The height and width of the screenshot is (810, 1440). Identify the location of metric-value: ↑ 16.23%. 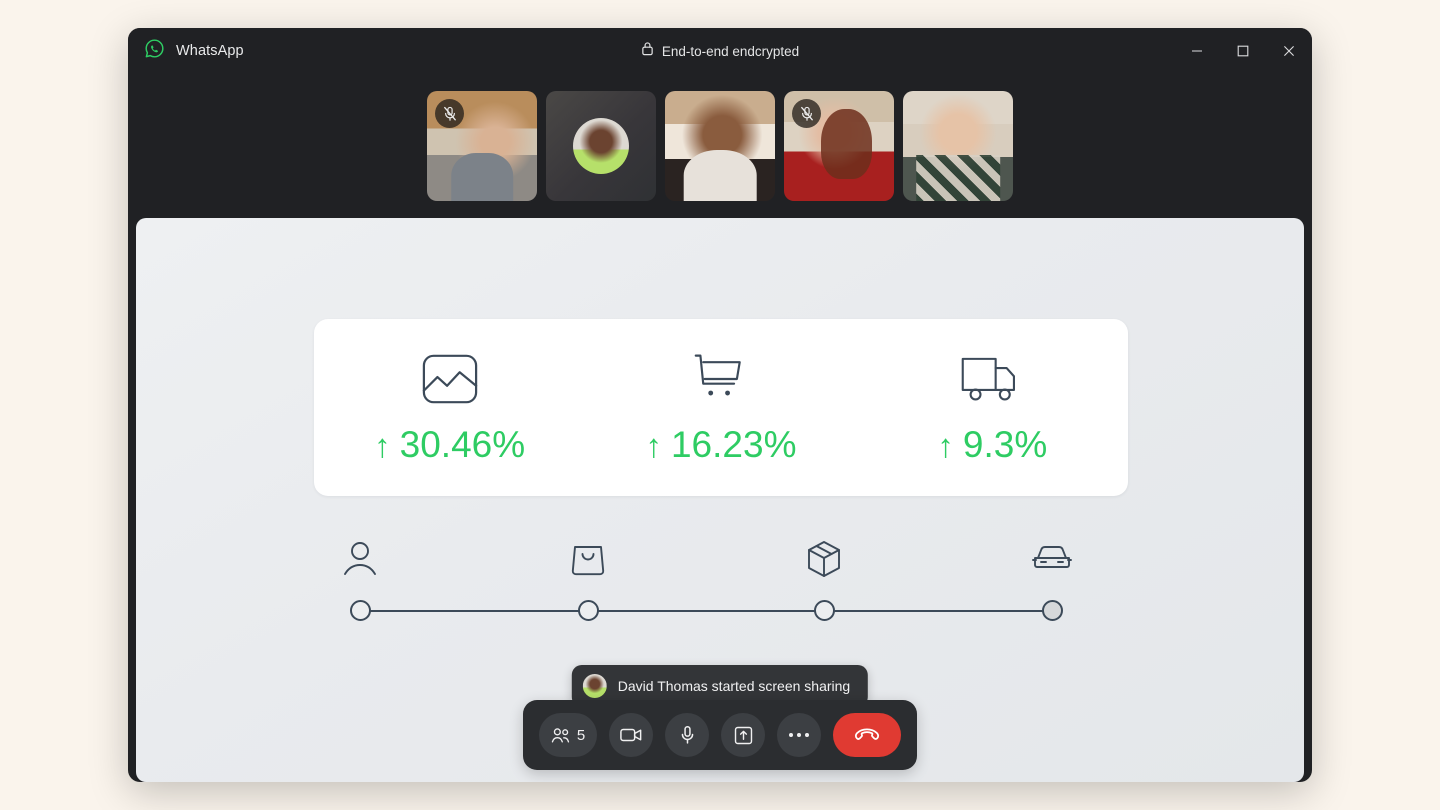
(720, 445).